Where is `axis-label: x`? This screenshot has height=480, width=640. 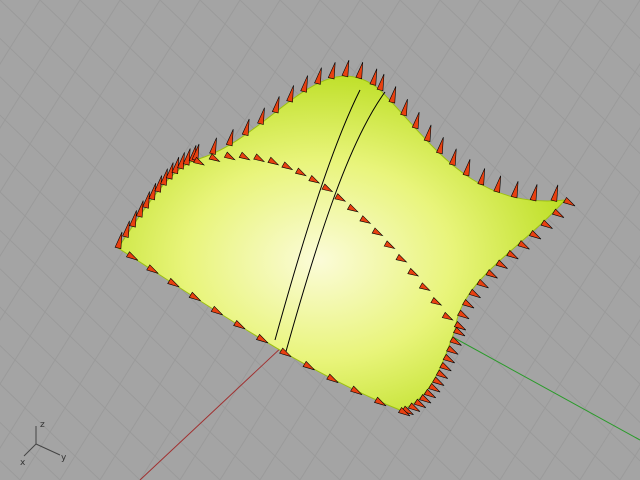
axis-label: x is located at coordinates (23, 463).